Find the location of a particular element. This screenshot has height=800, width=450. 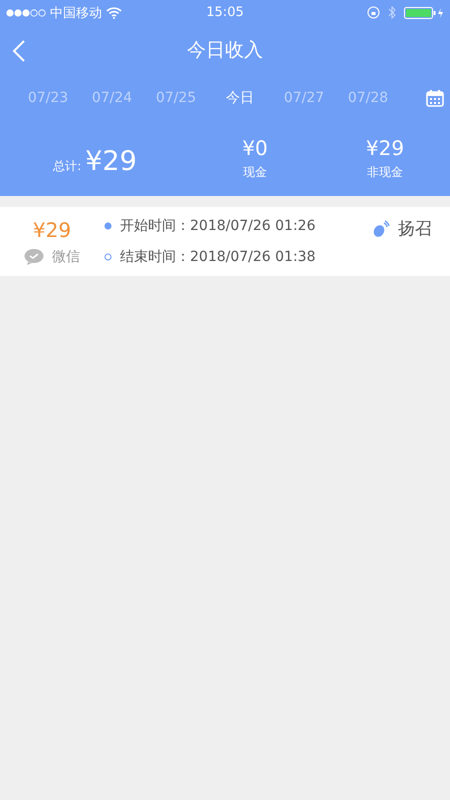

order-card: ¥29 微信 开始时间：2018/07/26 01:26 结束时间：2018/07/26 01:38 扬召 is located at coordinates (225, 241).